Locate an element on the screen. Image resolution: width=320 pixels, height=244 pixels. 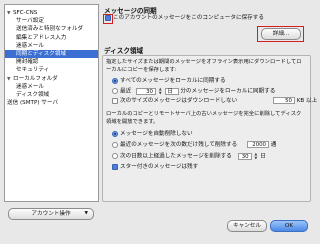
sidebar-item-label: ローカルフォルダ is located at coordinates (35, 78).